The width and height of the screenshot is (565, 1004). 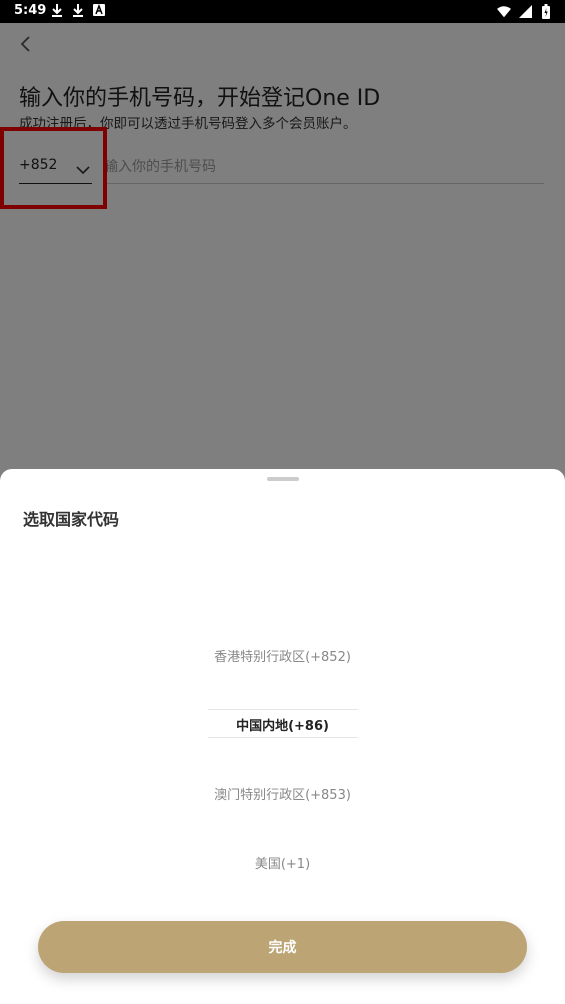 I want to click on battery-icon, so click(x=546, y=11).